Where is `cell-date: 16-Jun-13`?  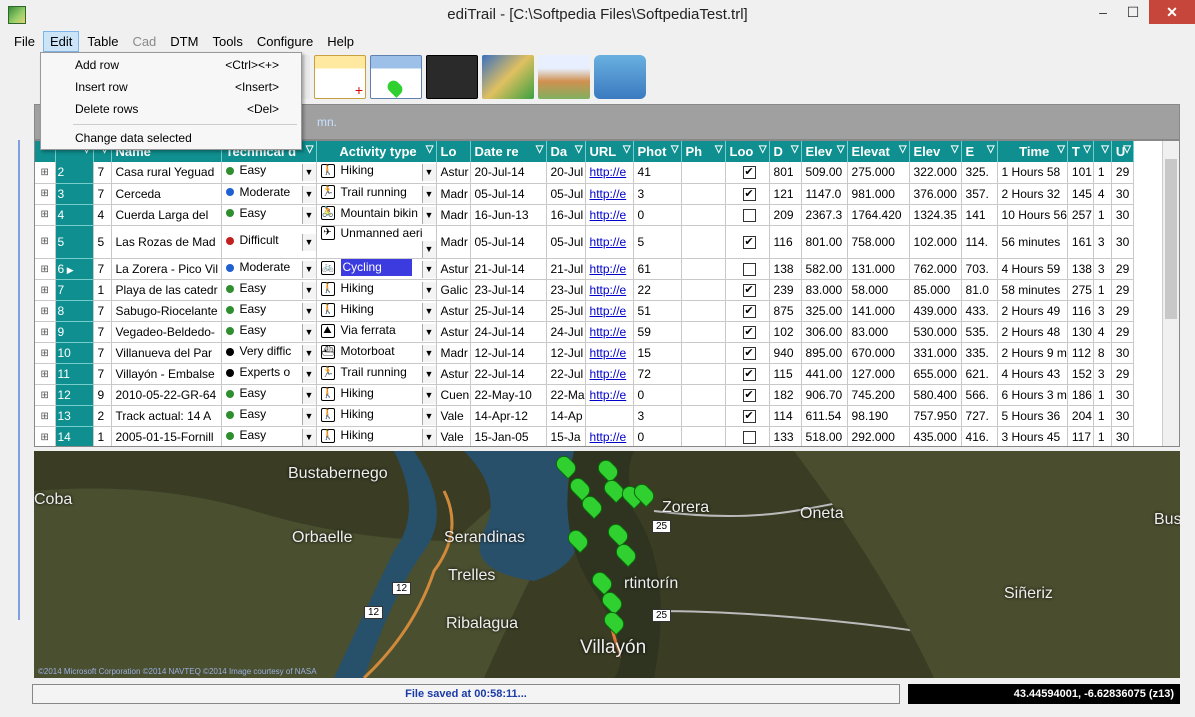 cell-date: 16-Jun-13 is located at coordinates (508, 215).